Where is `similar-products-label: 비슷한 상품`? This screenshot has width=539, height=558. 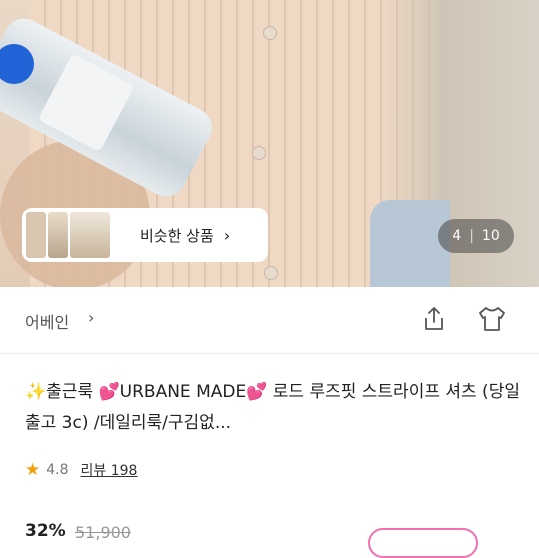
similar-products-label: 비슷한 상품 is located at coordinates (177, 235).